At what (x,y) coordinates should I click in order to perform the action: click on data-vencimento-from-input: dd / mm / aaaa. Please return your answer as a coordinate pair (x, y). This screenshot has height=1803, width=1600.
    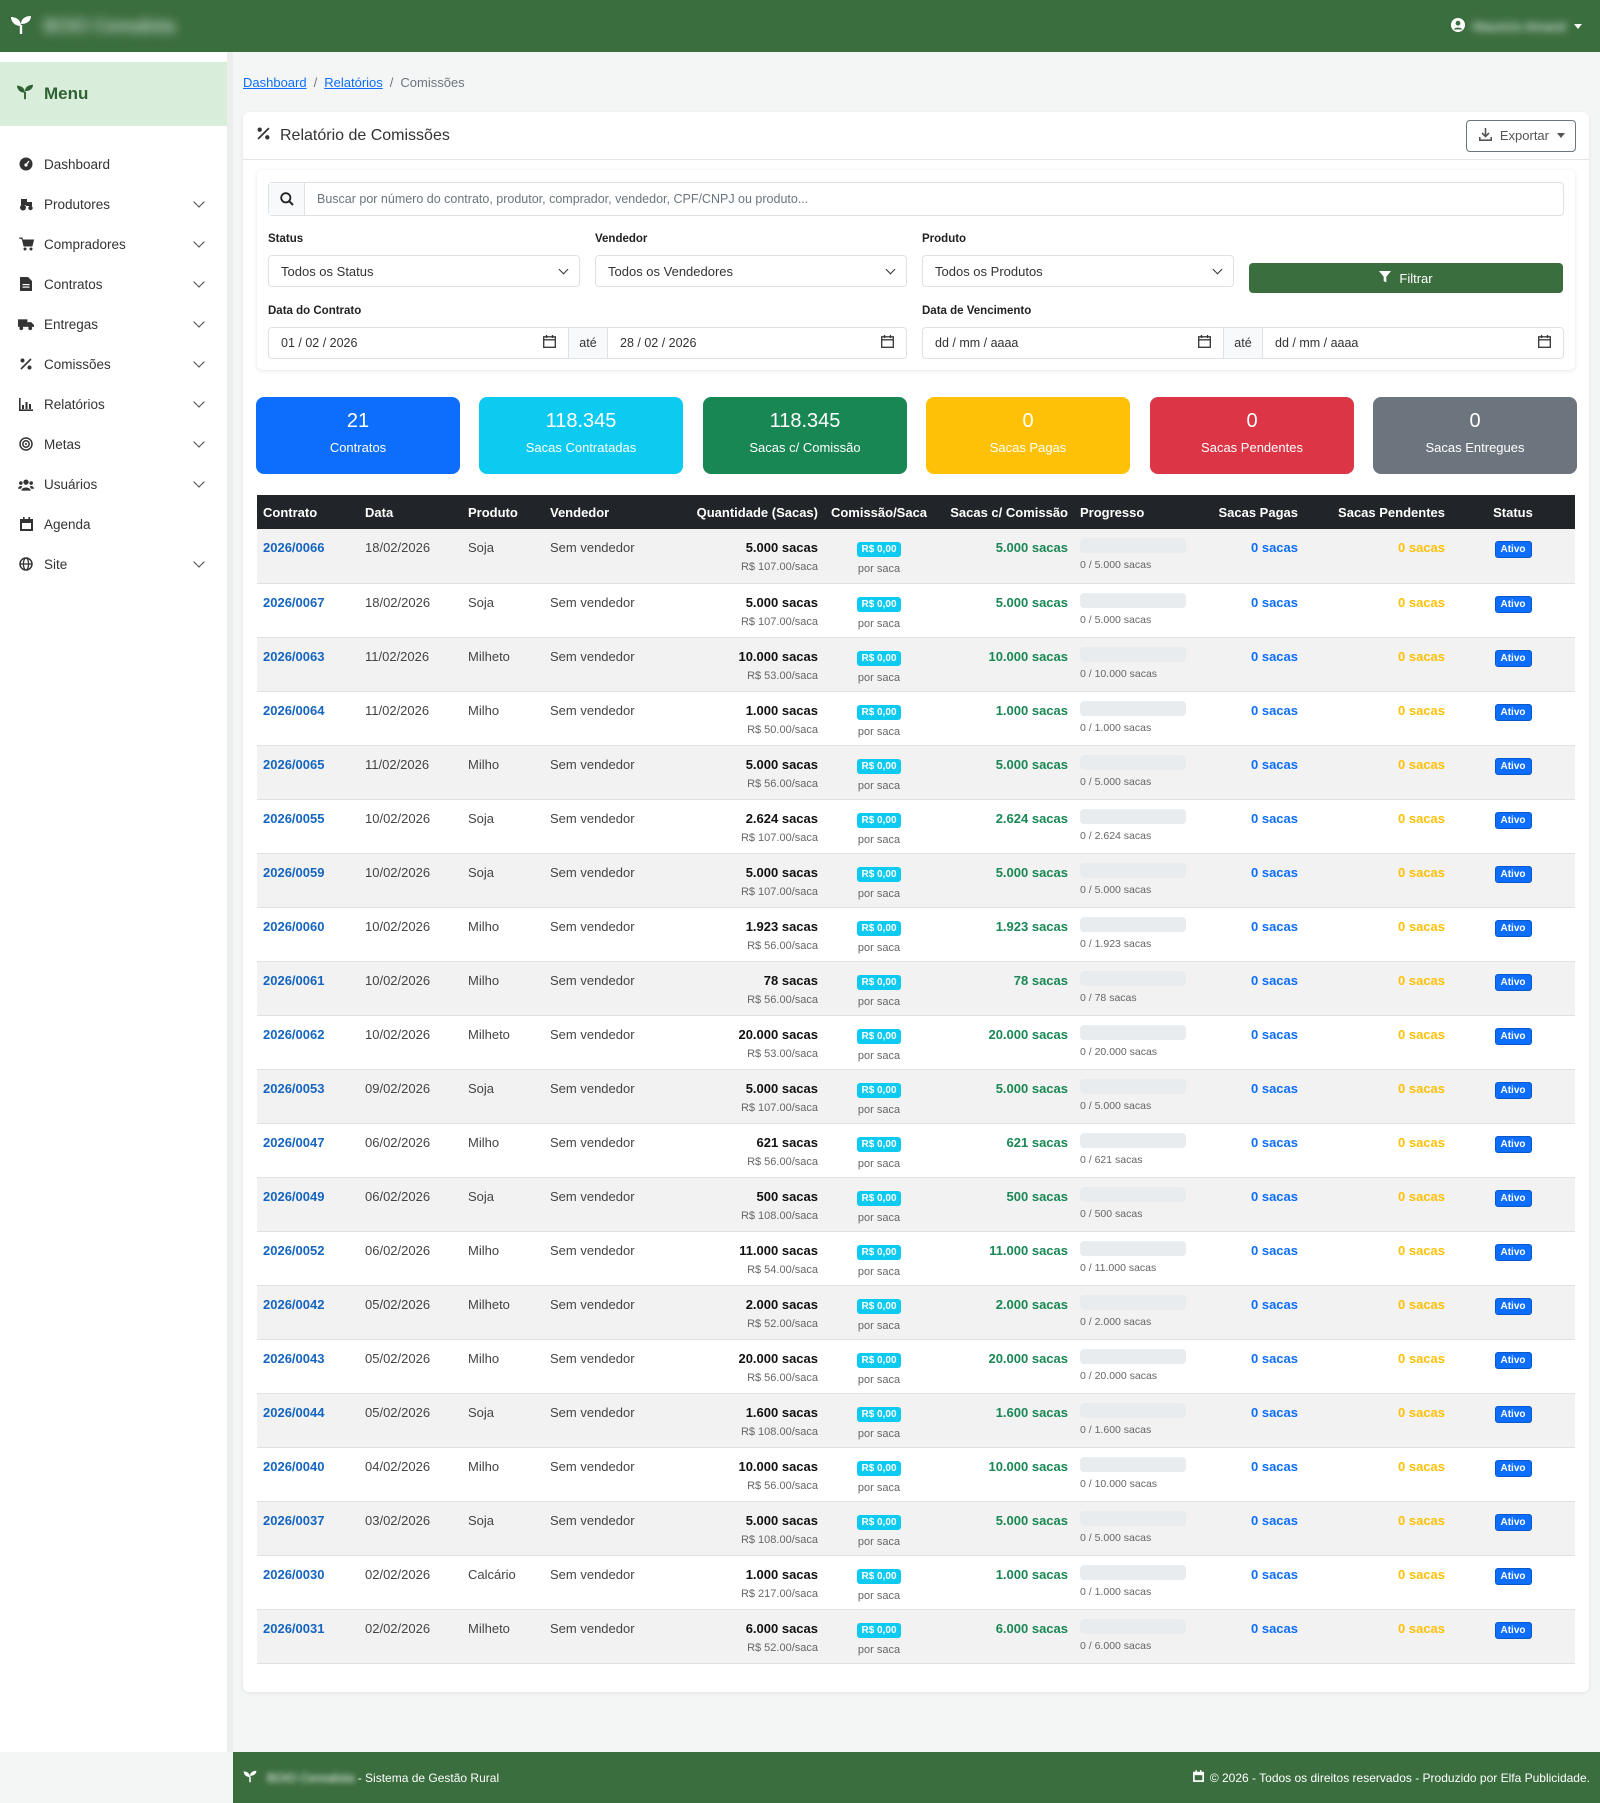
    Looking at the image, I should click on (1073, 343).